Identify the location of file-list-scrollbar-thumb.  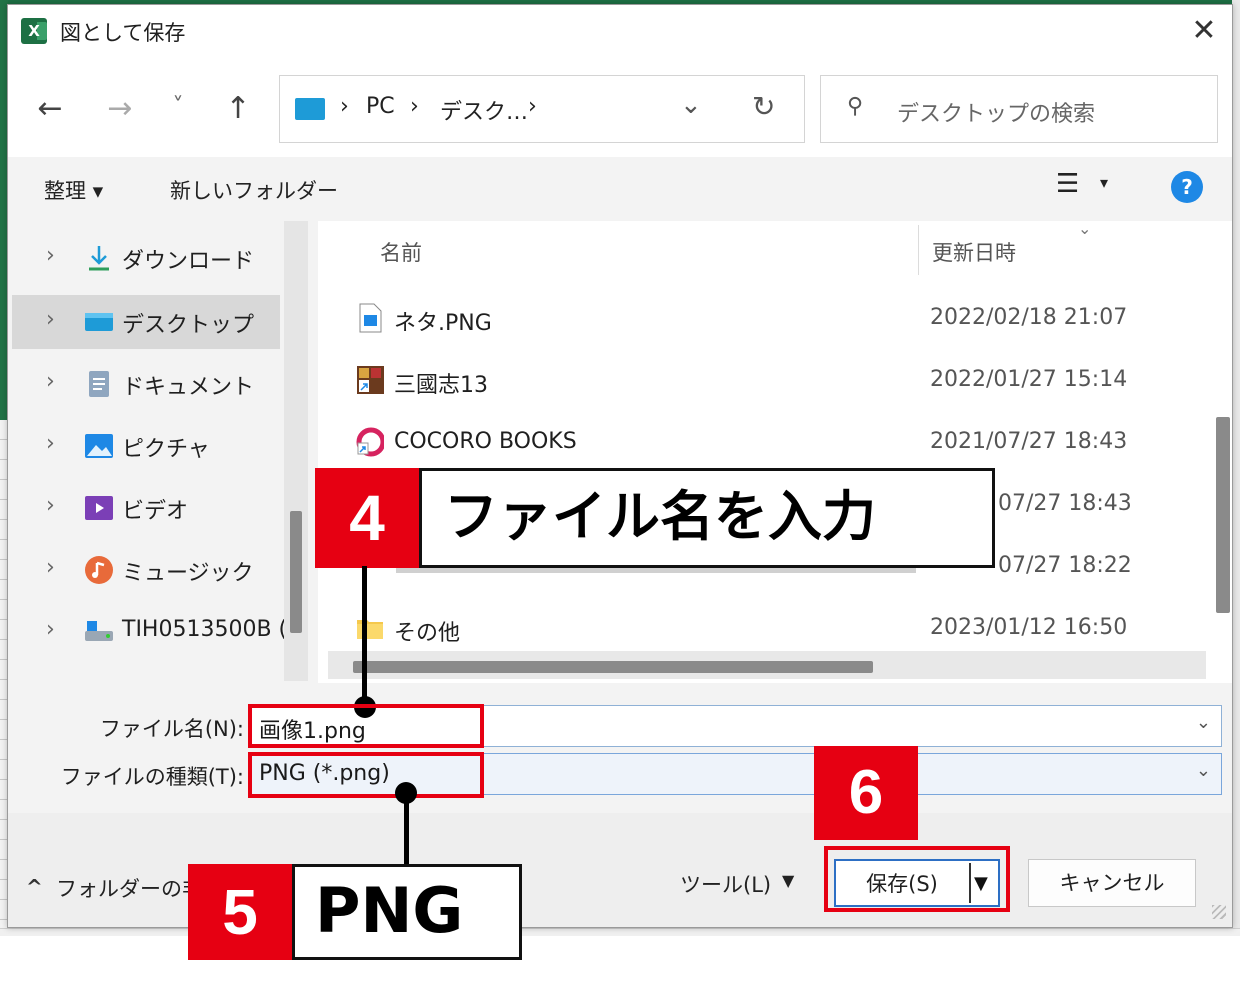
(1223, 515).